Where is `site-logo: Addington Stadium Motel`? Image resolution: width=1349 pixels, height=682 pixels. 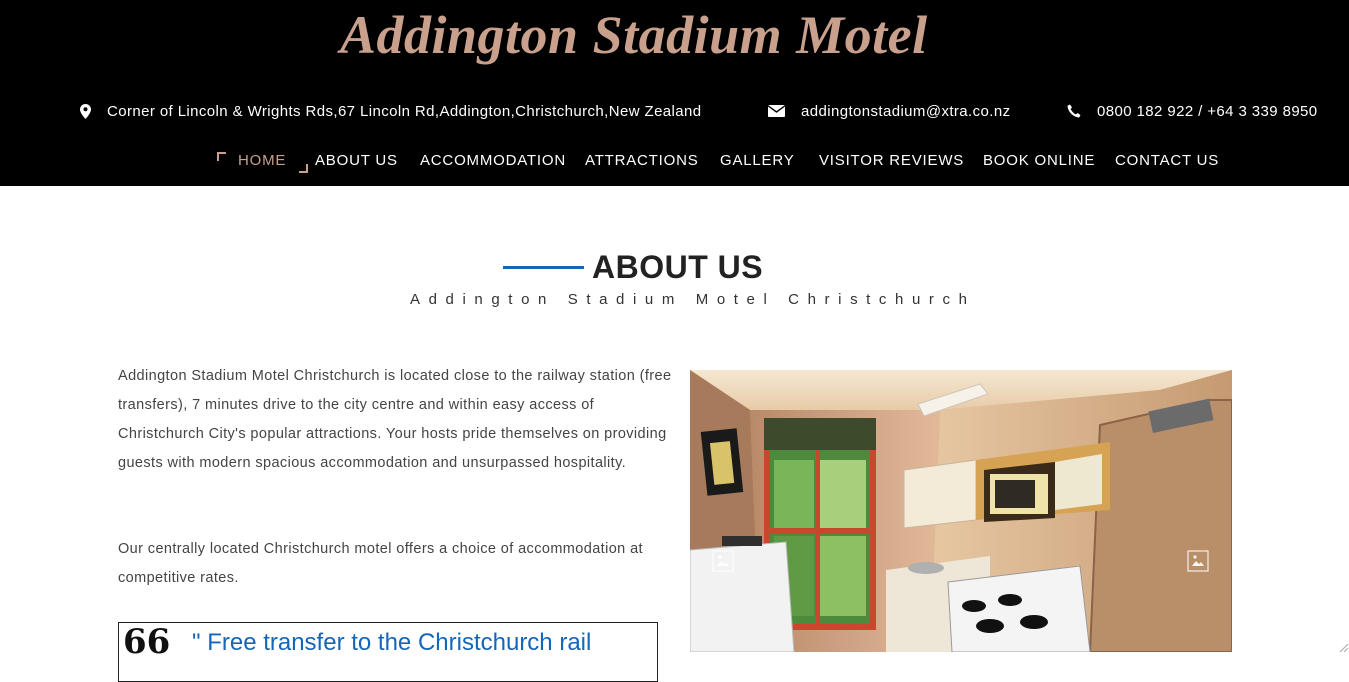 site-logo: Addington Stadium Motel is located at coordinates (660, 35).